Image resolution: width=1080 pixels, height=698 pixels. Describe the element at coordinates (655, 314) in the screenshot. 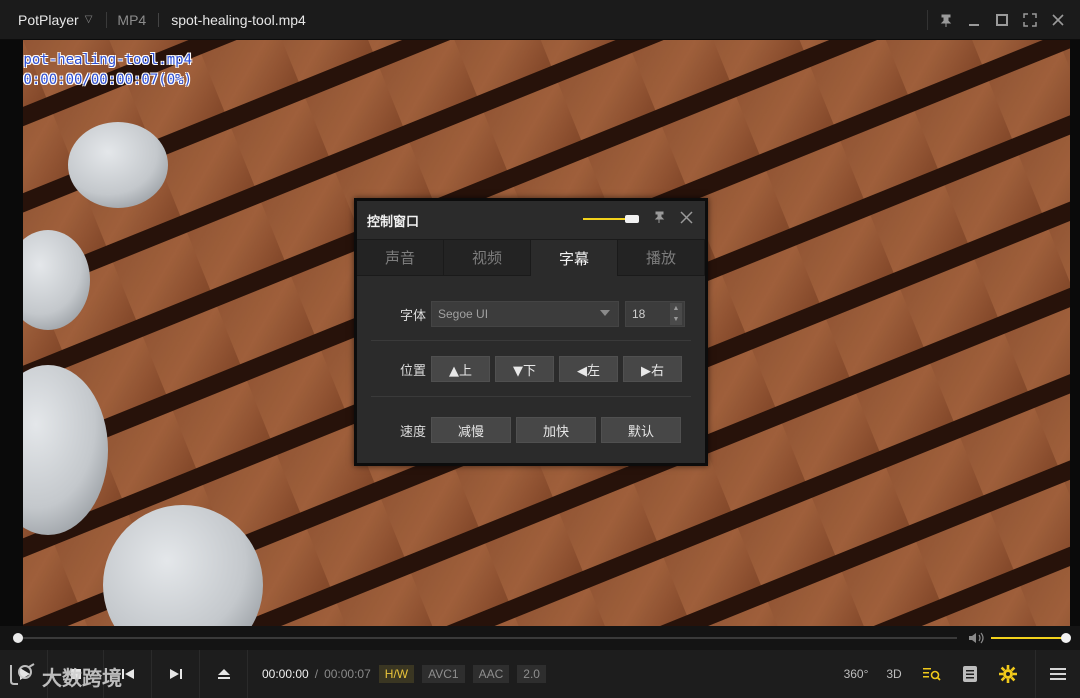

I see `font-size-stepper: 18 ▲ ▼` at that location.